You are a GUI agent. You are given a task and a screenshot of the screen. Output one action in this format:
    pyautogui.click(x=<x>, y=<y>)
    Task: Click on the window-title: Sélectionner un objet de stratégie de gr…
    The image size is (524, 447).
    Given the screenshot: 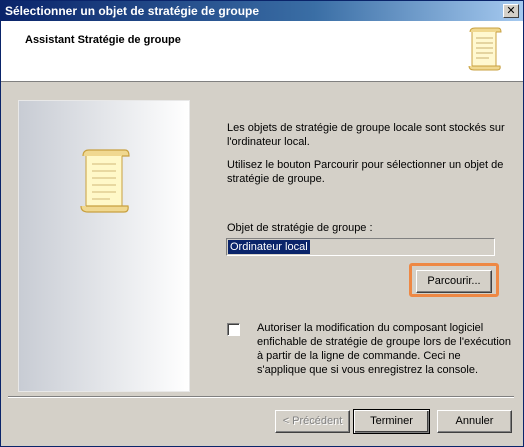 What is the action you would take?
    pyautogui.click(x=132, y=11)
    